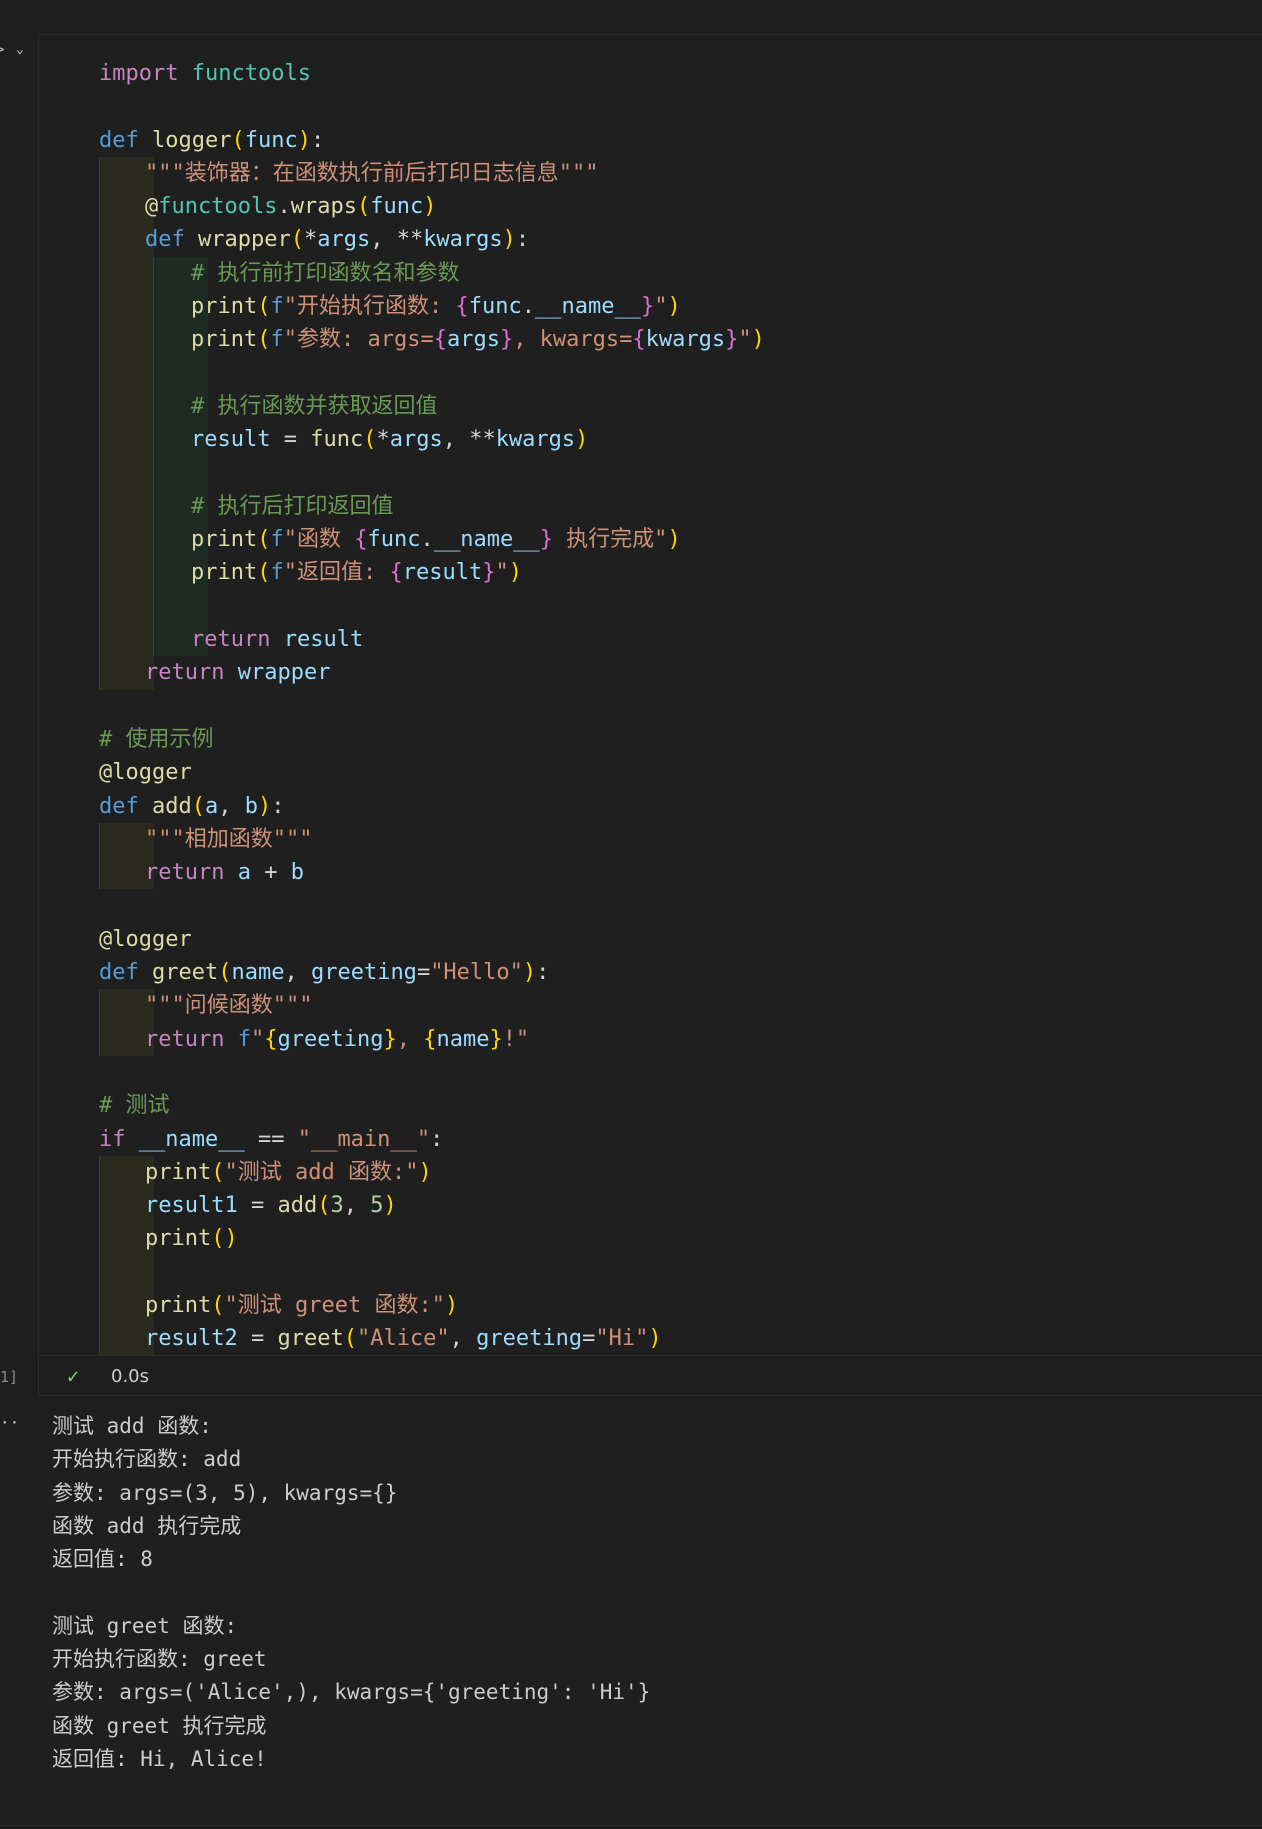 This screenshot has height=1829, width=1262. Describe the element at coordinates (191, 1206) in the screenshot. I see `code-token: result1` at that location.